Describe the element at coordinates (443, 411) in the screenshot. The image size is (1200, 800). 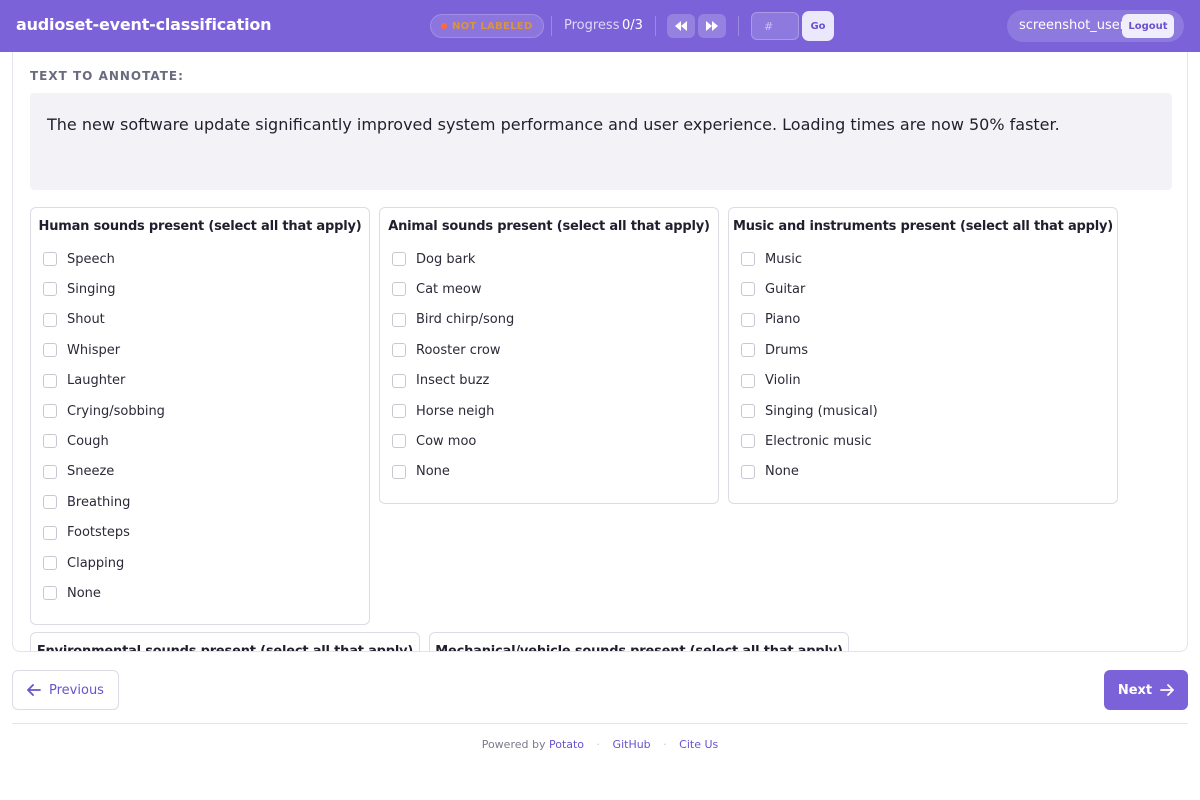
I see `option-checkbox: Horse neigh` at that location.